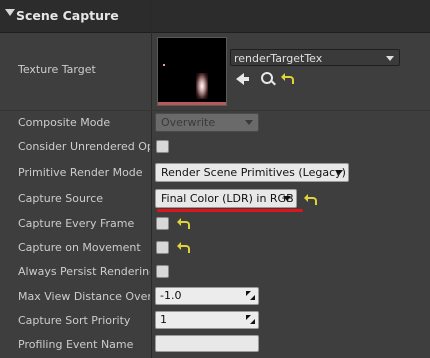 The image size is (430, 358). I want to click on texture-asset-picker: renderTargetTex, so click(315, 57).